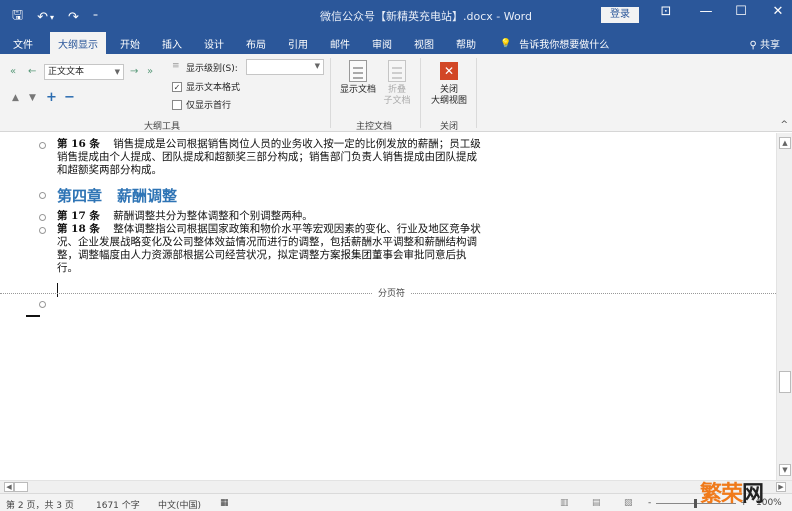  What do you see at coordinates (741, 11) in the screenshot?
I see `maximize-icon: ☐` at bounding box center [741, 11].